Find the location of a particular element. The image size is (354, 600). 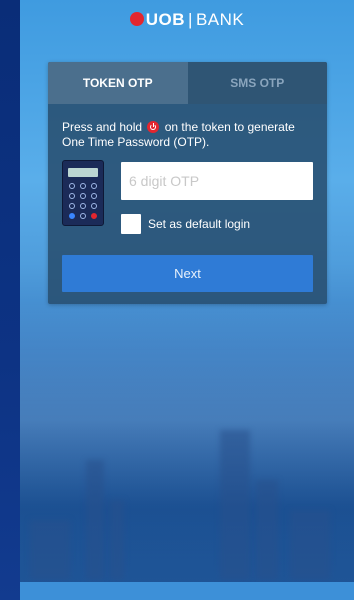

next-button: Next is located at coordinates (187, 273).